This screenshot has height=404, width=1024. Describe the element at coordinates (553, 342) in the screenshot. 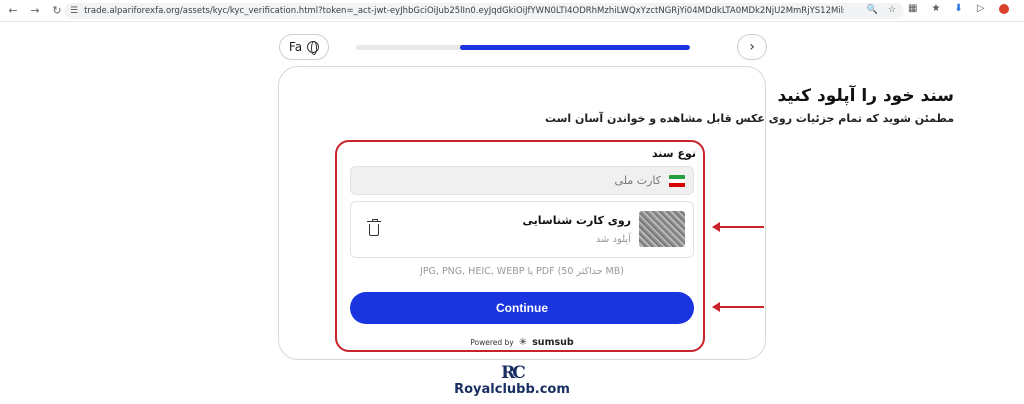

I see `powered-by-brand: sumsub` at that location.